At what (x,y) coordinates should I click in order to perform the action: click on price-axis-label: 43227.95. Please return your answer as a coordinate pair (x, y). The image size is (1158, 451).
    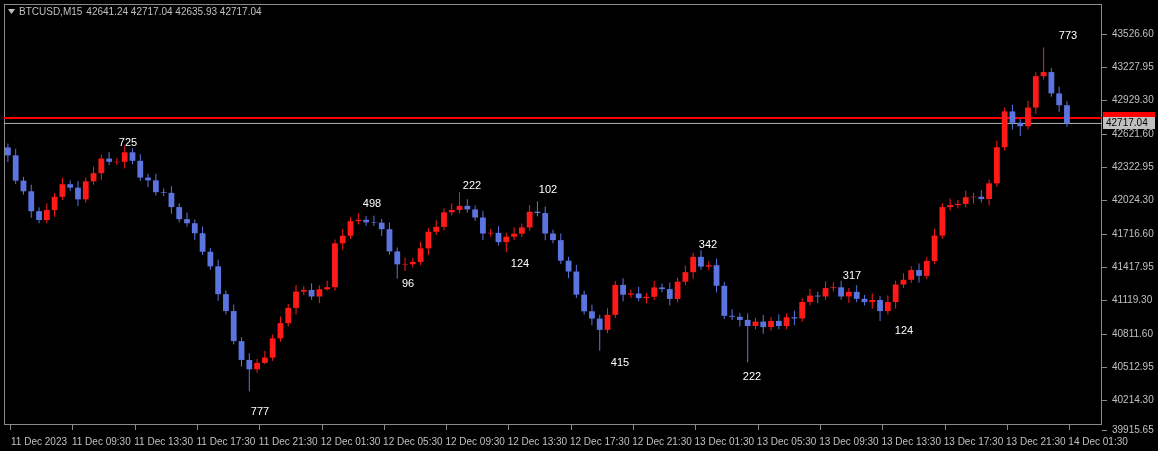
    Looking at the image, I should click on (1133, 67).